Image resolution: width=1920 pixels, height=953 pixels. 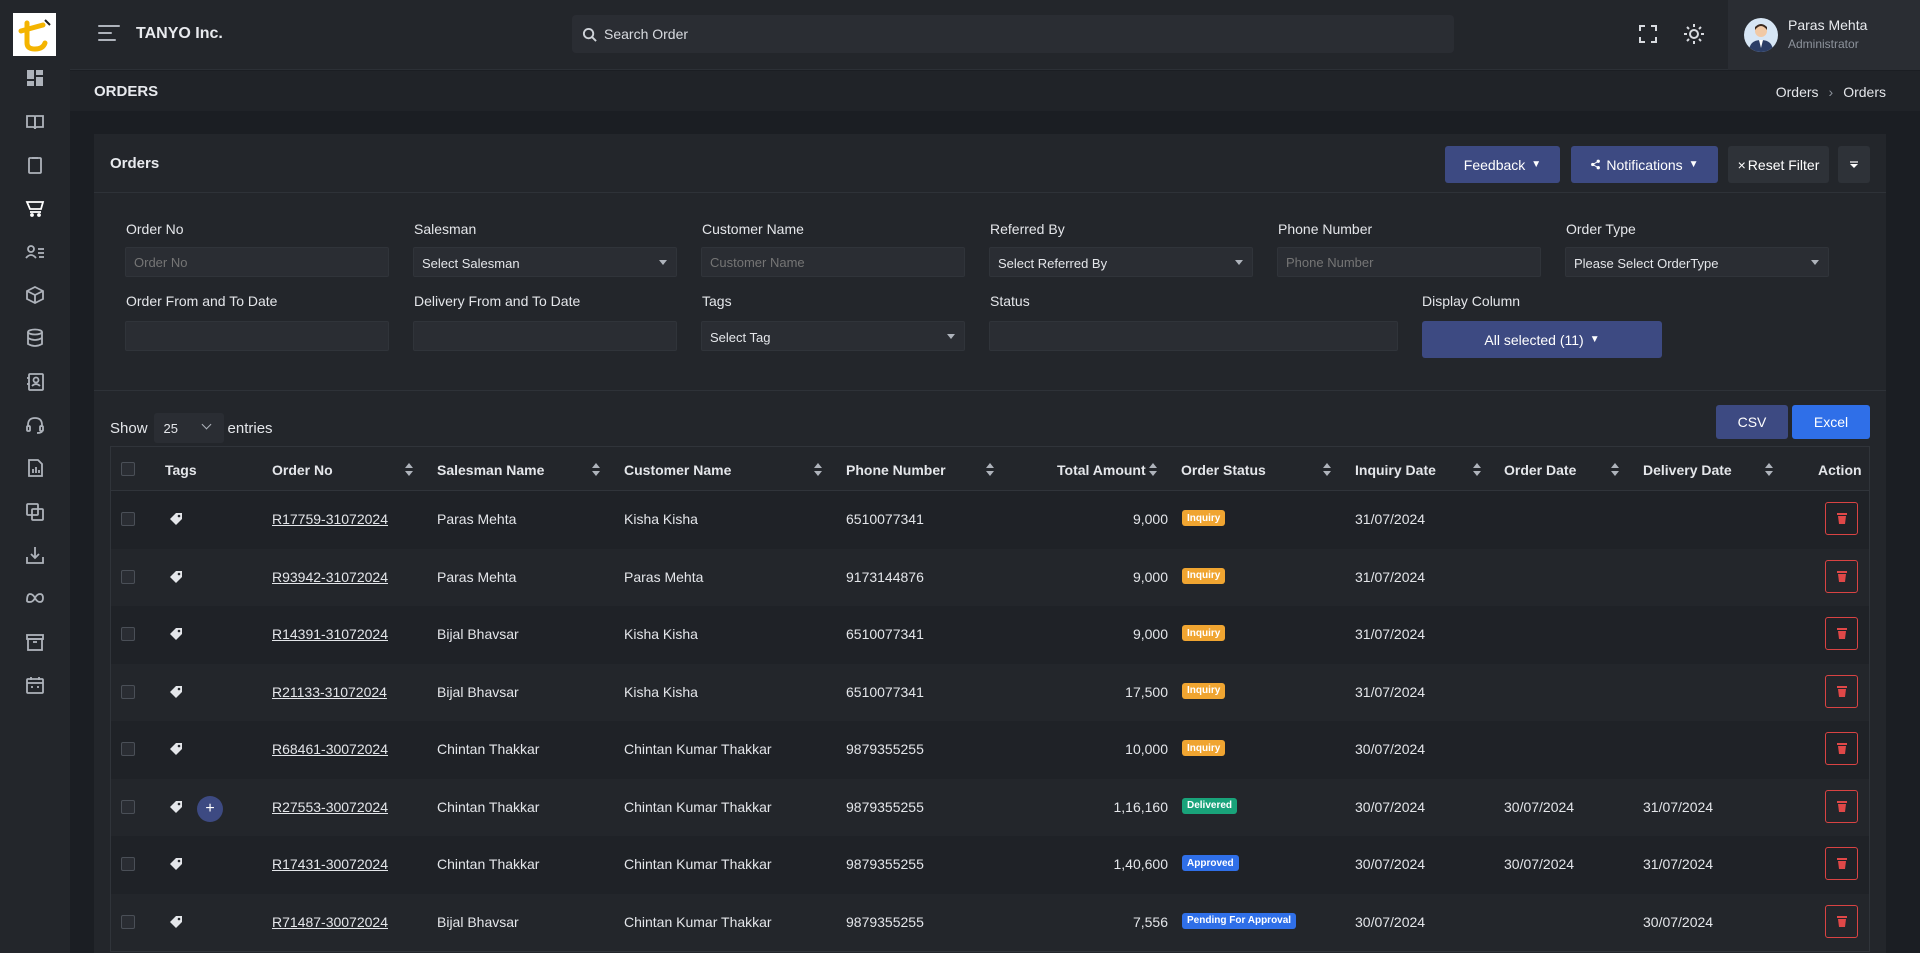 I want to click on user-menu: Paras Mehta Administrator, so click(x=1824, y=35).